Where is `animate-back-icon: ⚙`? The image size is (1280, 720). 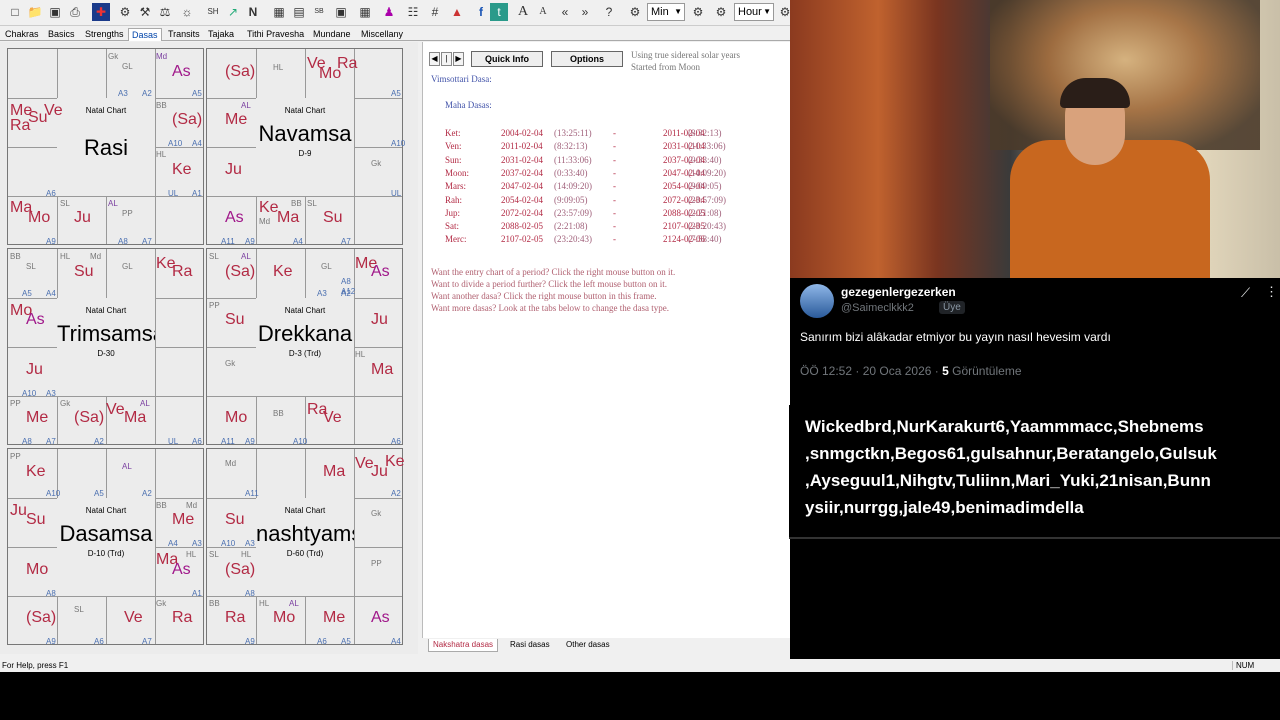 animate-back-icon: ⚙ is located at coordinates (635, 12).